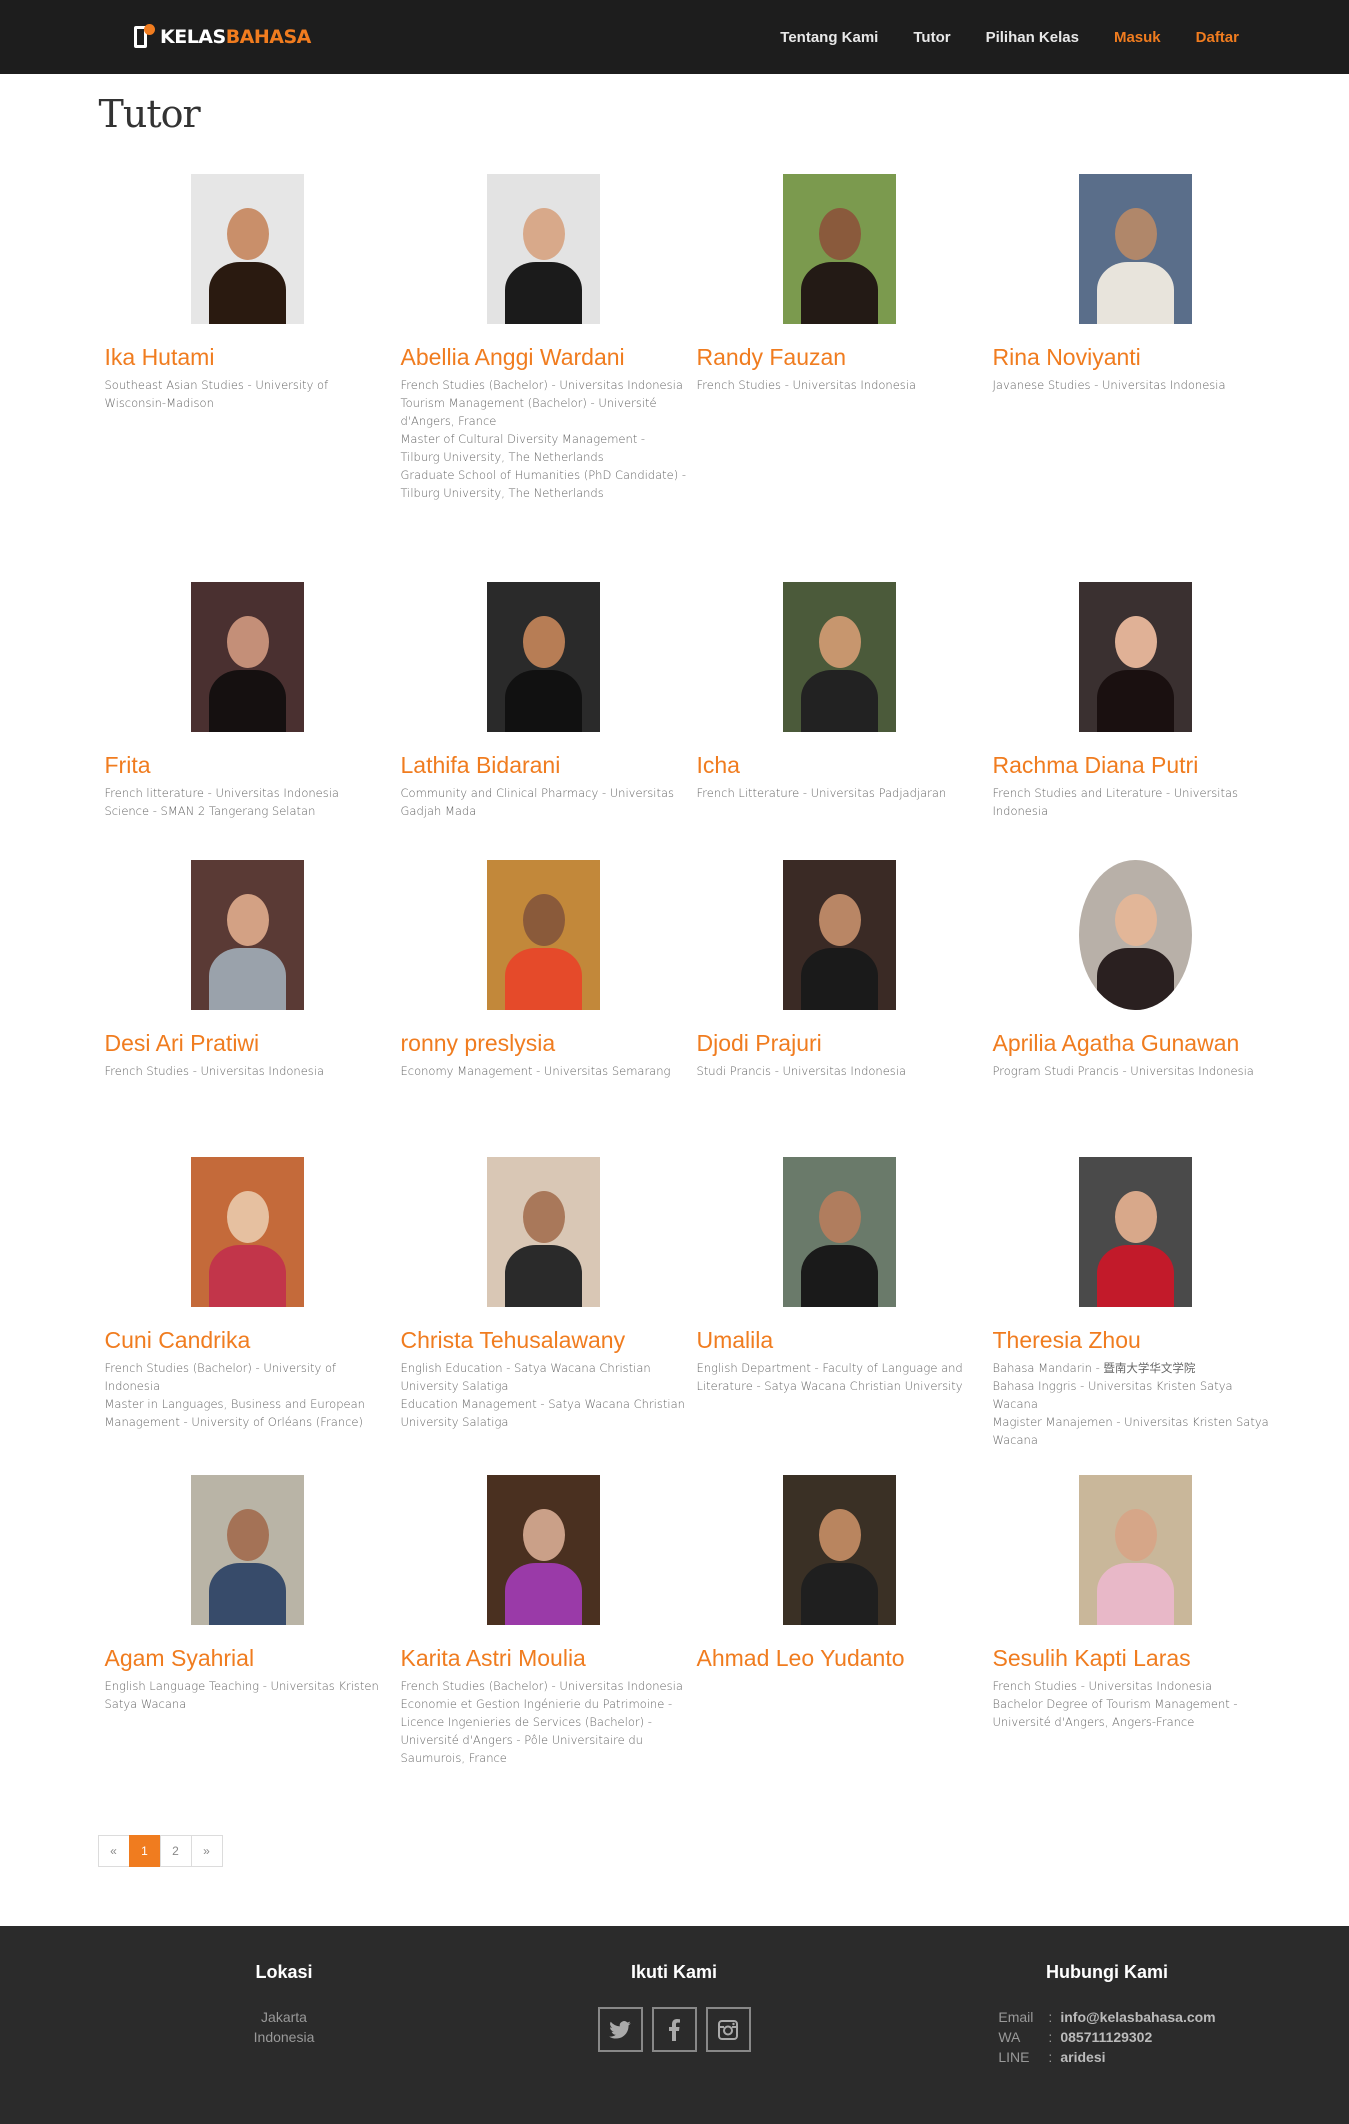 This screenshot has height=2124, width=1349. Describe the element at coordinates (1094, 1368) in the screenshot. I see `tutor-bio-line: Bahasa Mandarin - 暨南大学华文学院` at that location.